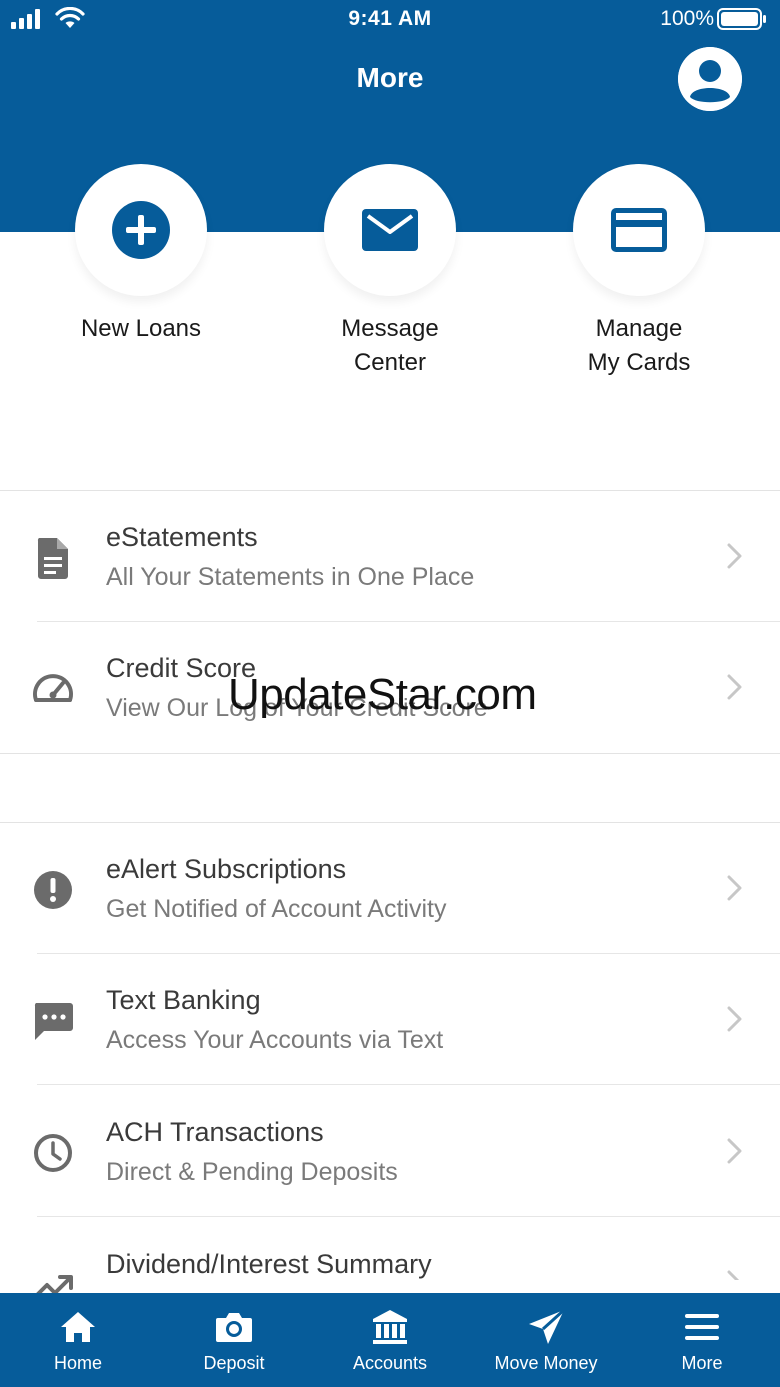 This screenshot has height=1387, width=780. Describe the element at coordinates (390, 788) in the screenshot. I see `section-gap` at that location.